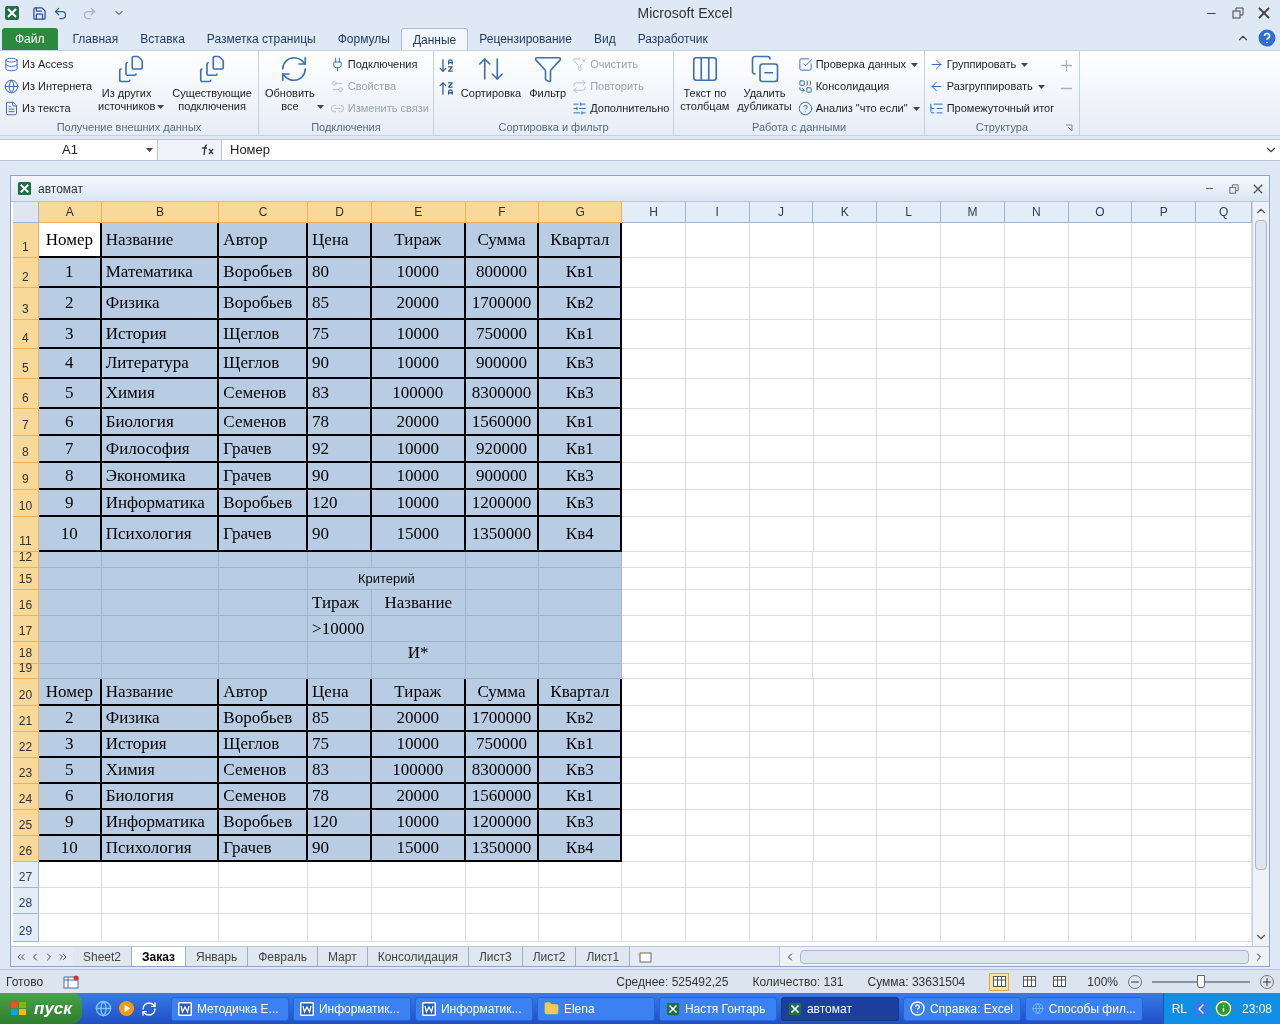 This screenshot has width=1280, height=1024. What do you see at coordinates (26, 629) in the screenshot?
I see `row-header: 17` at bounding box center [26, 629].